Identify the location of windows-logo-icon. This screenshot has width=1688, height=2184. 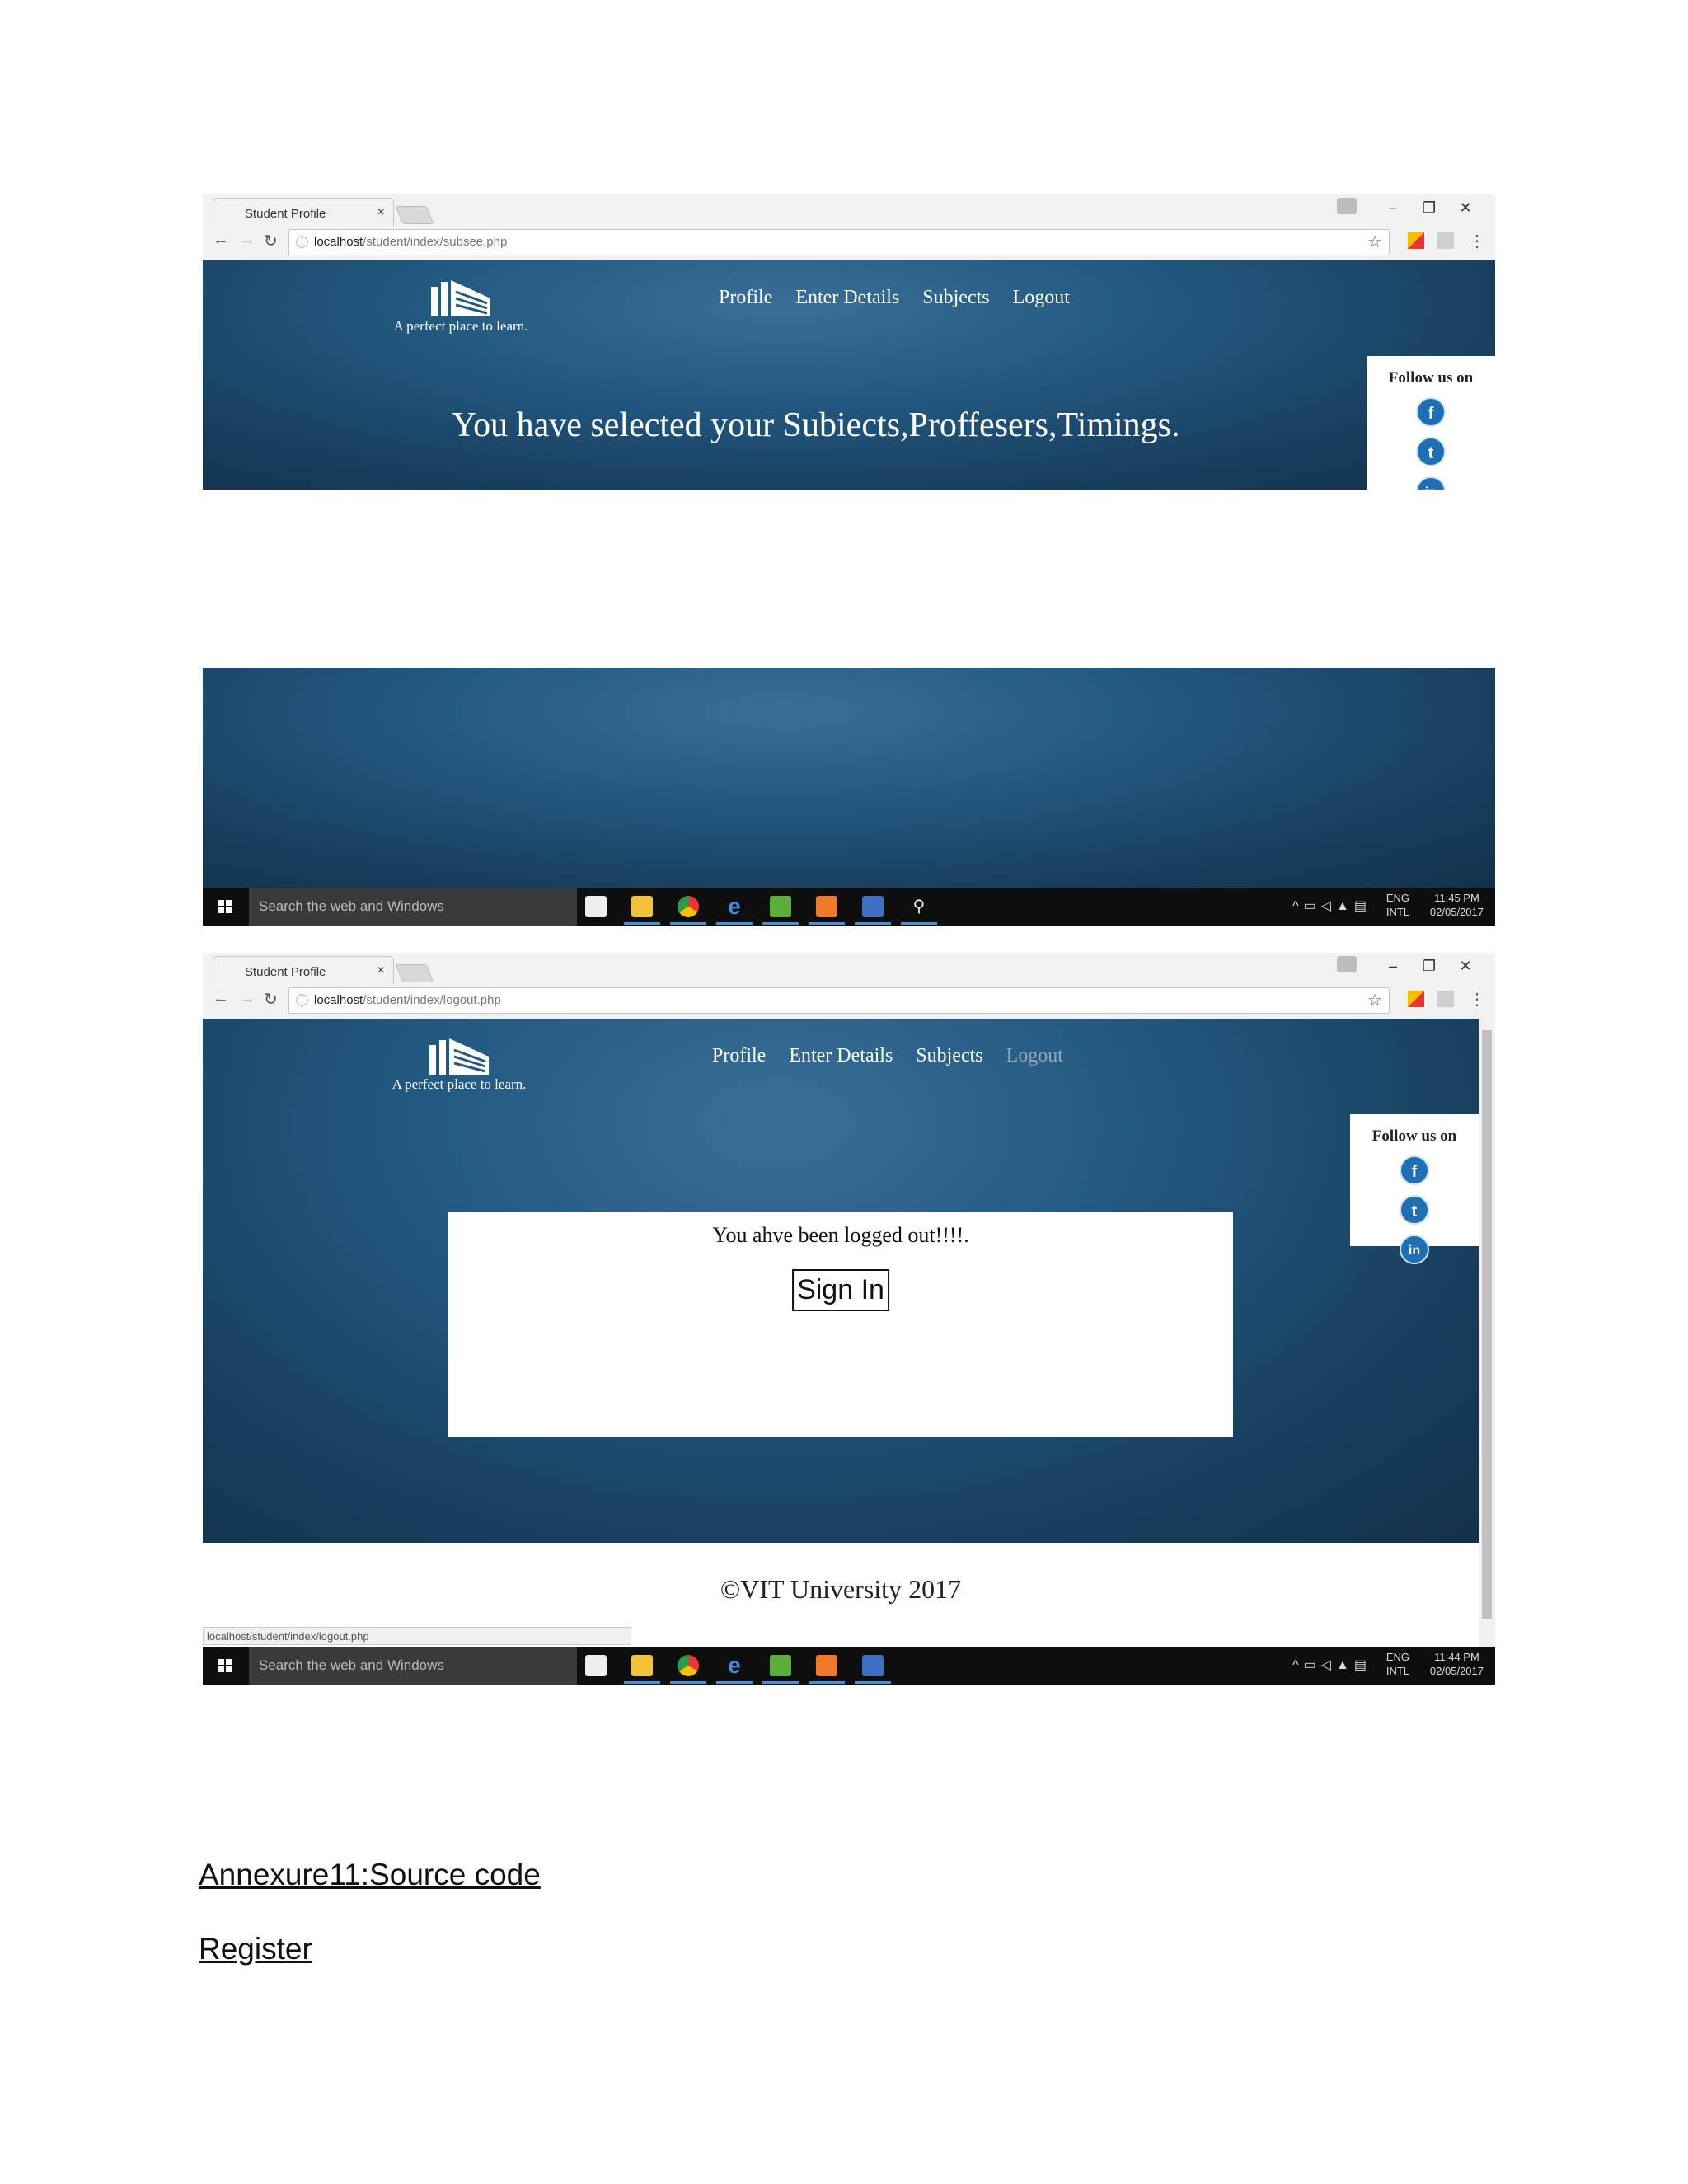
(225, 1665).